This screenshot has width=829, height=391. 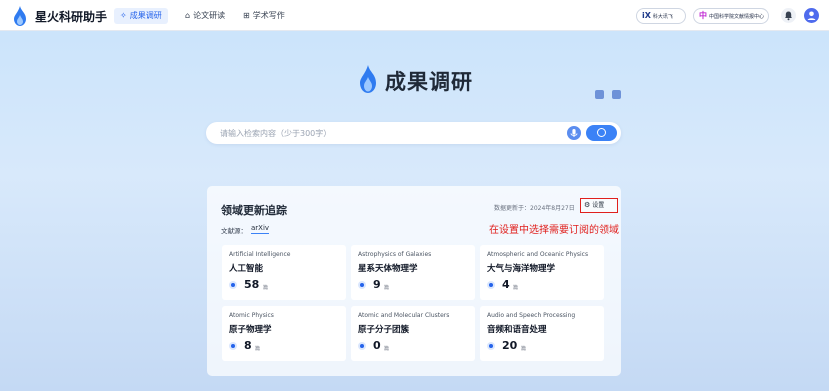 I want to click on paper-count: 20, so click(x=510, y=345).